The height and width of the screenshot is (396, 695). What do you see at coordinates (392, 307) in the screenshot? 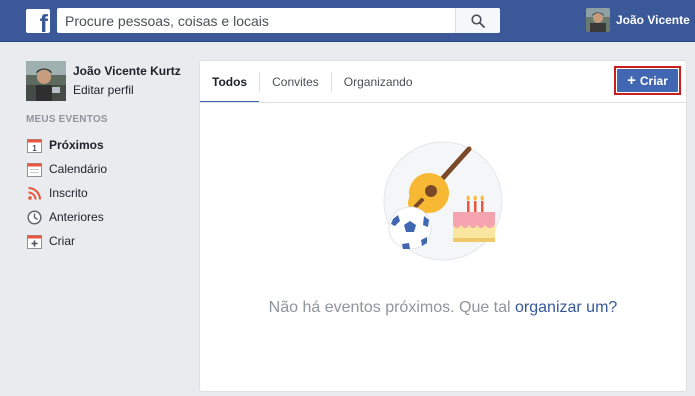
I see `empty-state-text: Não há eventos próximos. Que tal` at bounding box center [392, 307].